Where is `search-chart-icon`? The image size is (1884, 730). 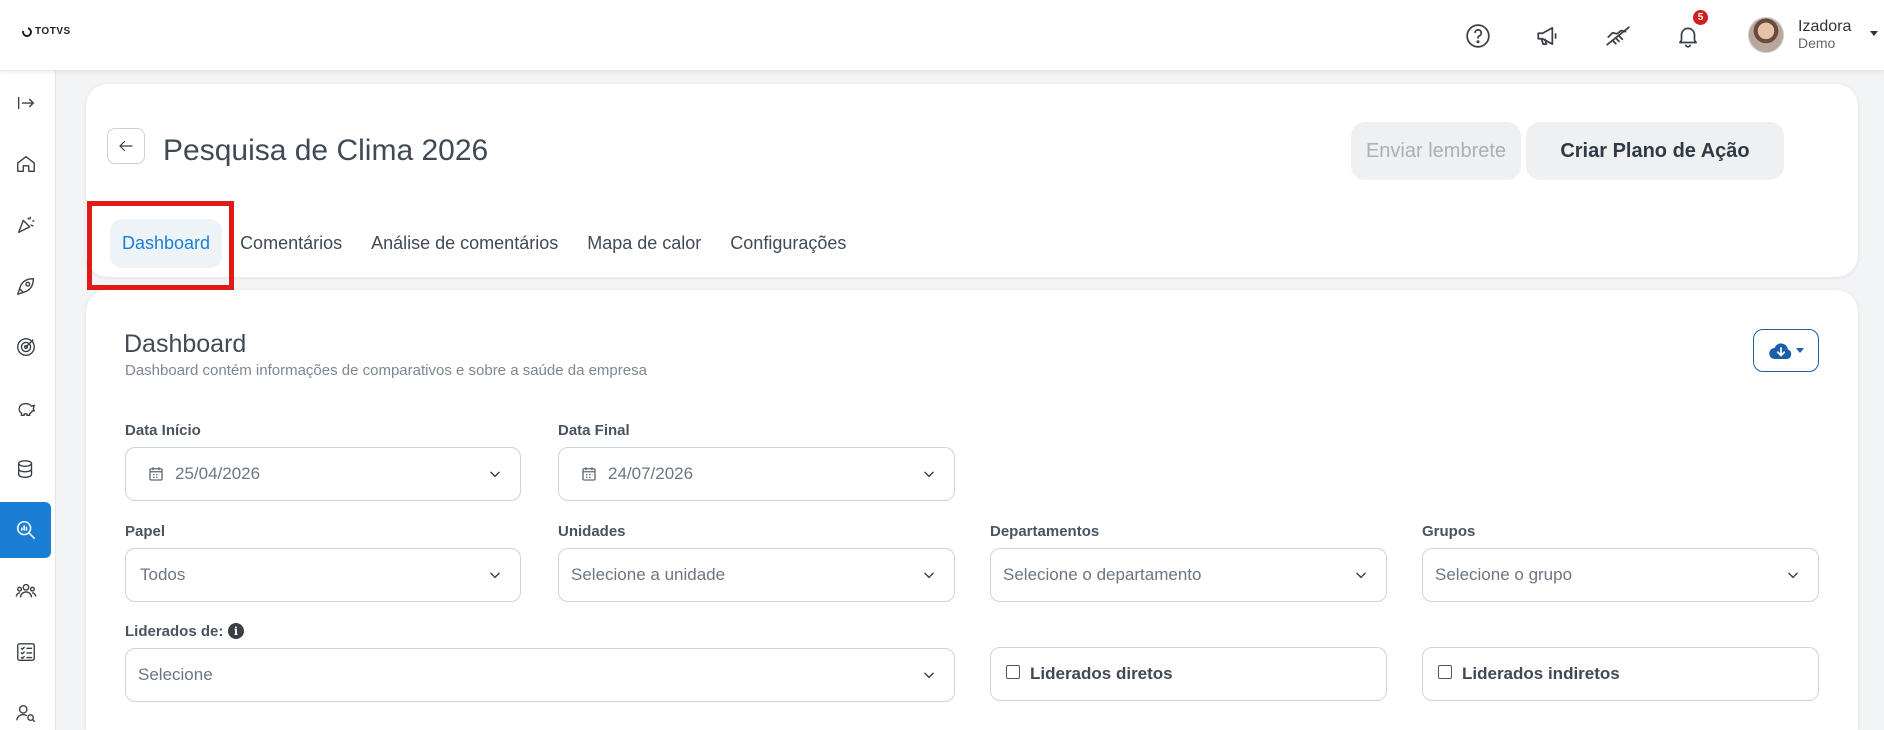 search-chart-icon is located at coordinates (25, 530).